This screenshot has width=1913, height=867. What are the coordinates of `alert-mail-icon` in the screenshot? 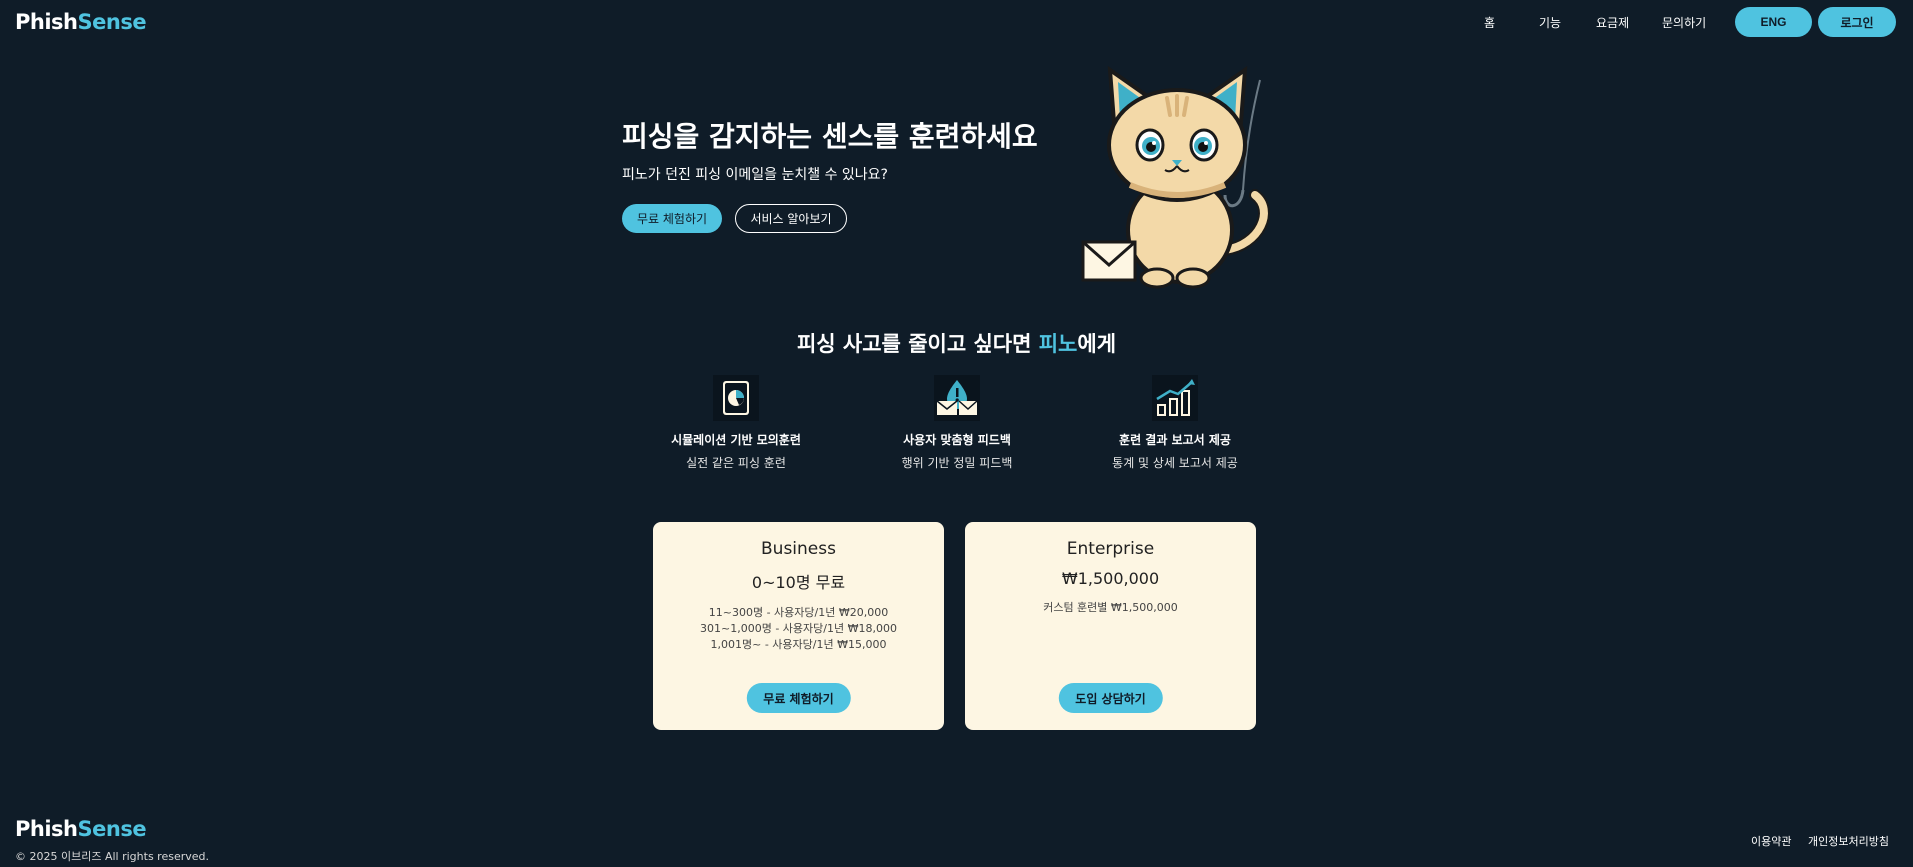 It's located at (957, 398).